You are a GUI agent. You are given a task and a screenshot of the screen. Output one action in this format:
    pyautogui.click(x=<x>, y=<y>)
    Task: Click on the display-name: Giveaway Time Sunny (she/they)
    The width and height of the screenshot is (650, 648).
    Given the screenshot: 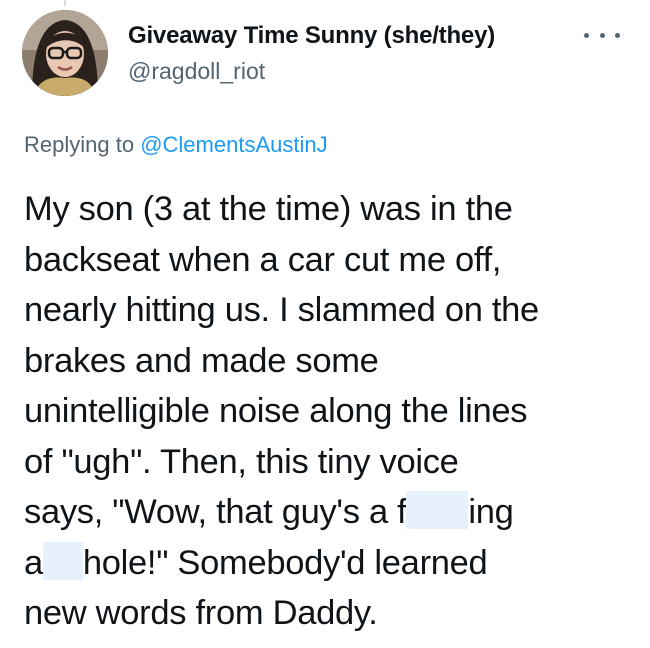 What is the action you would take?
    pyautogui.click(x=311, y=36)
    